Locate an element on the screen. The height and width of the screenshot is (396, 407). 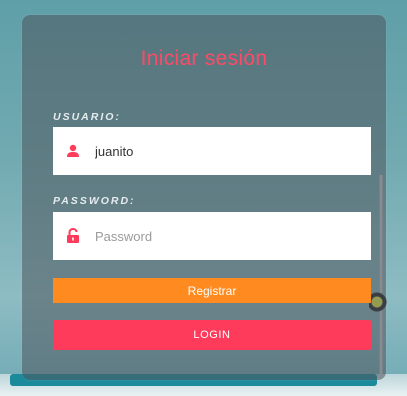
password-field is located at coordinates (212, 236).